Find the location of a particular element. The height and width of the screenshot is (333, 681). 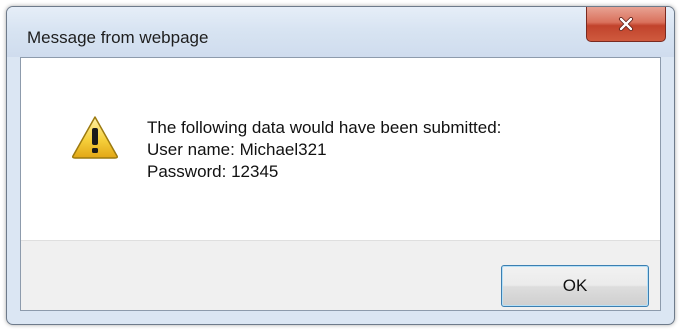

title-bar: Message from webpage is located at coordinates (340, 32).